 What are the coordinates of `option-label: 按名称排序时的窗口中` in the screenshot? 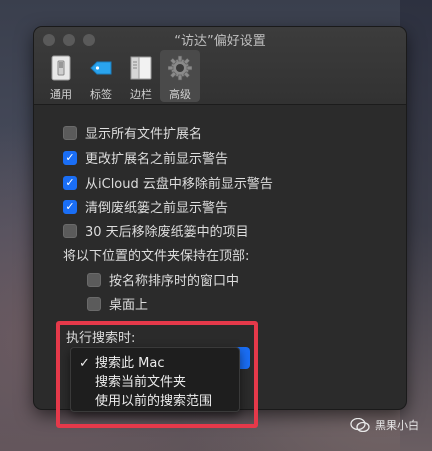 It's located at (174, 281).